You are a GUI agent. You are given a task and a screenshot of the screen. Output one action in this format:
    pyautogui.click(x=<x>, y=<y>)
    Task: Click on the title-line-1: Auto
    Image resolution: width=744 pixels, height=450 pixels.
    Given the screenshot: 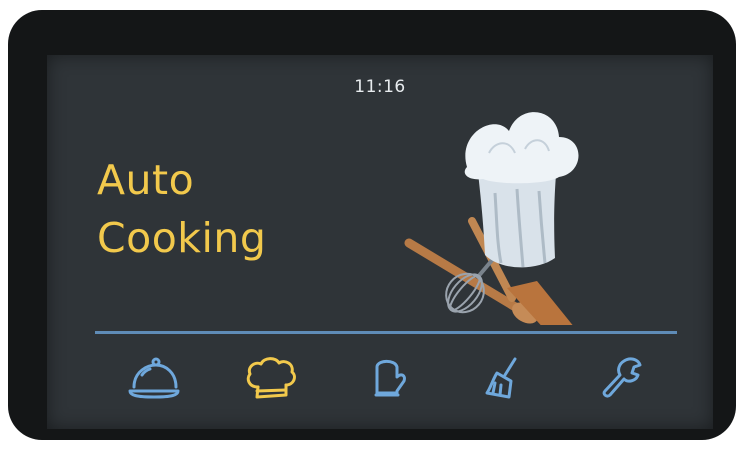 What is the action you would take?
    pyautogui.click(x=146, y=180)
    